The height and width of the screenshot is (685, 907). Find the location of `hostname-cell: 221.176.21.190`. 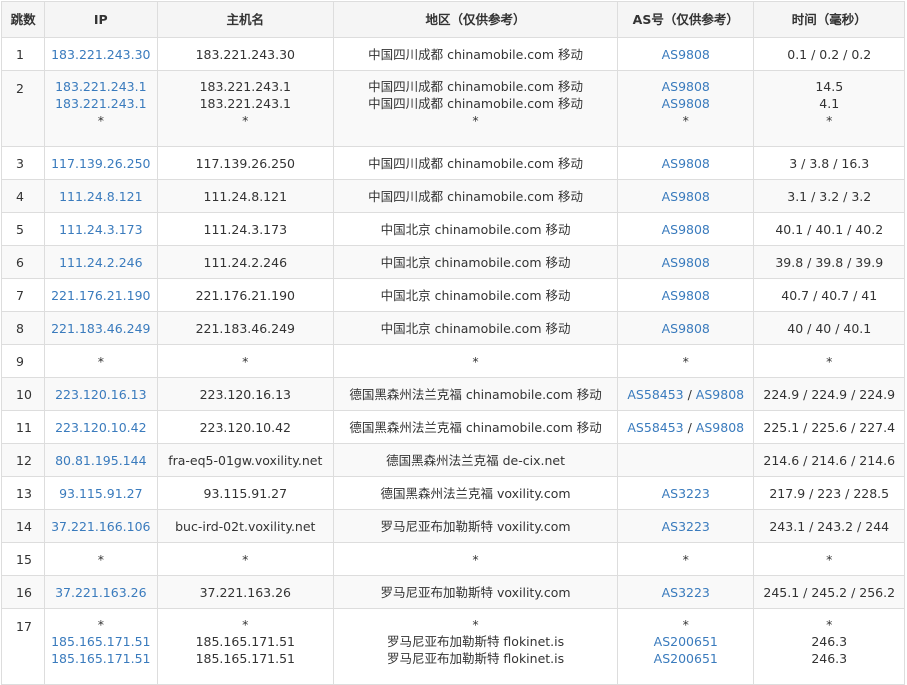

hostname-cell: 221.176.21.190 is located at coordinates (245, 295).